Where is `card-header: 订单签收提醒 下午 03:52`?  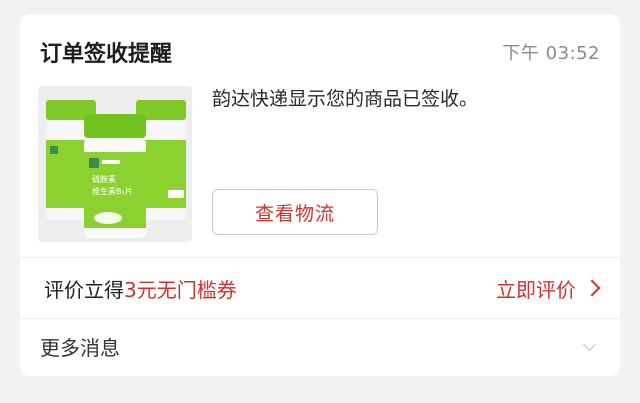 card-header: 订单签收提醒 下午 03:52 is located at coordinates (320, 52).